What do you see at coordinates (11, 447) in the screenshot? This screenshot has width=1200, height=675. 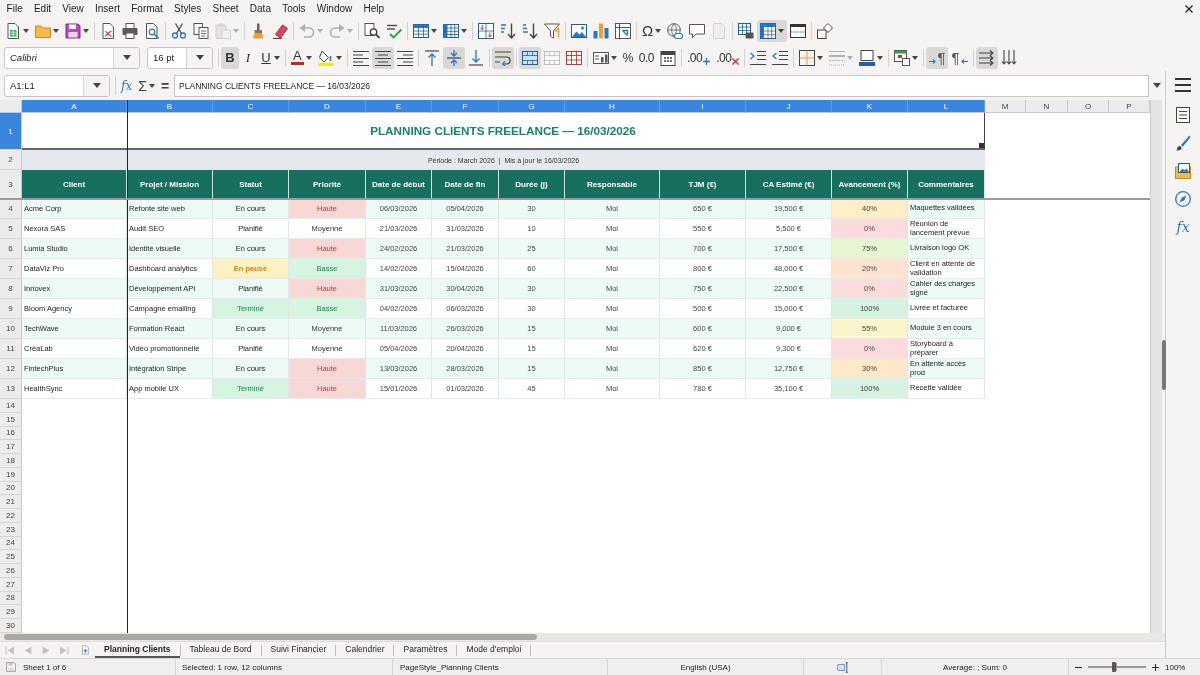 I see `row-header: 17` at bounding box center [11, 447].